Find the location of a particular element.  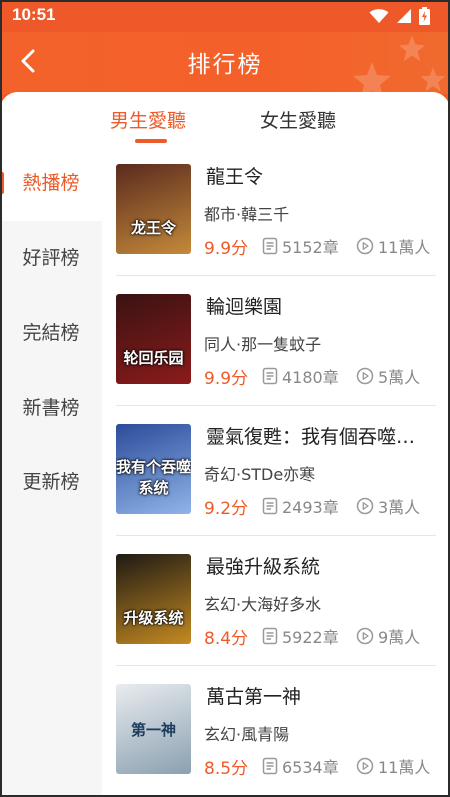

listener-count-text: 3萬人 is located at coordinates (399, 507).